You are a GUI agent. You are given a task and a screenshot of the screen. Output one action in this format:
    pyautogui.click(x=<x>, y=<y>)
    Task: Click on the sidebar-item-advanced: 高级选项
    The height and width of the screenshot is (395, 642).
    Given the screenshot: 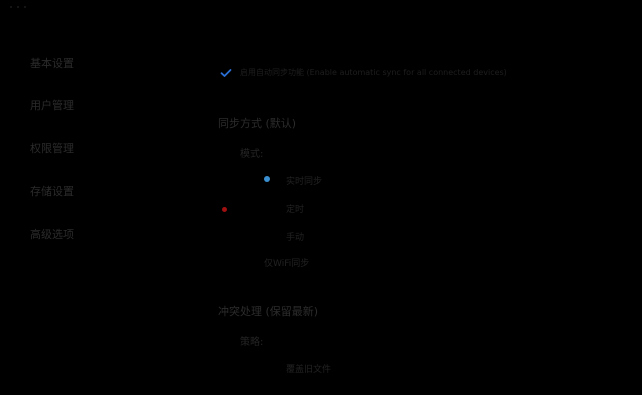 What is the action you would take?
    pyautogui.click(x=52, y=234)
    